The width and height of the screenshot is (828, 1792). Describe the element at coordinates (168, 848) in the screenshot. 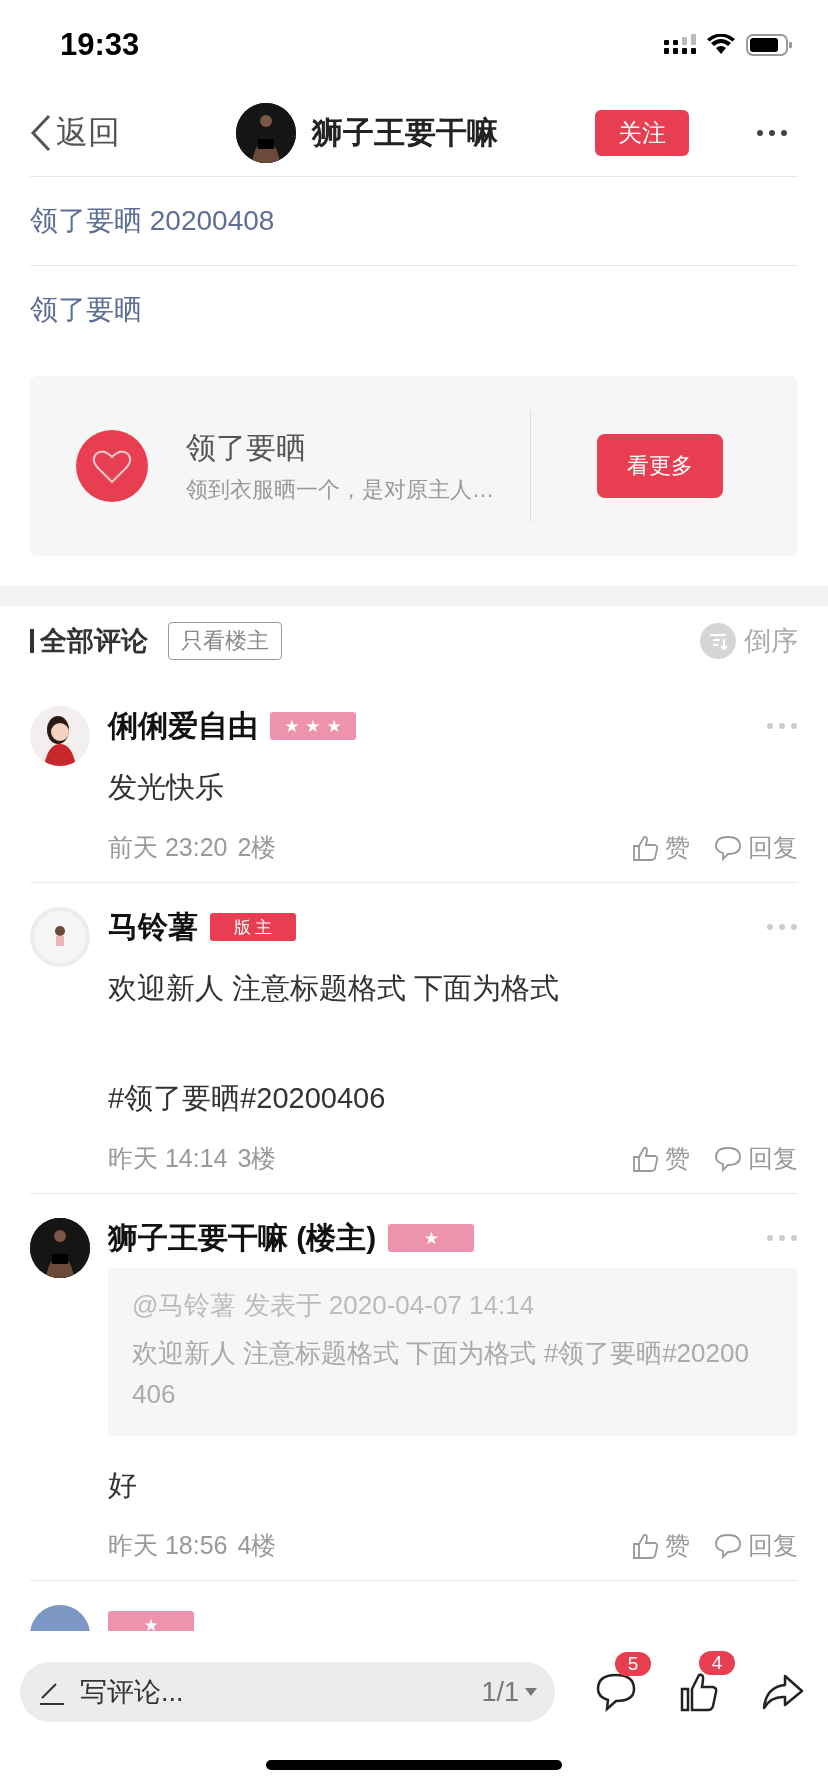

I see `comment-time: 前天 23:20` at that location.